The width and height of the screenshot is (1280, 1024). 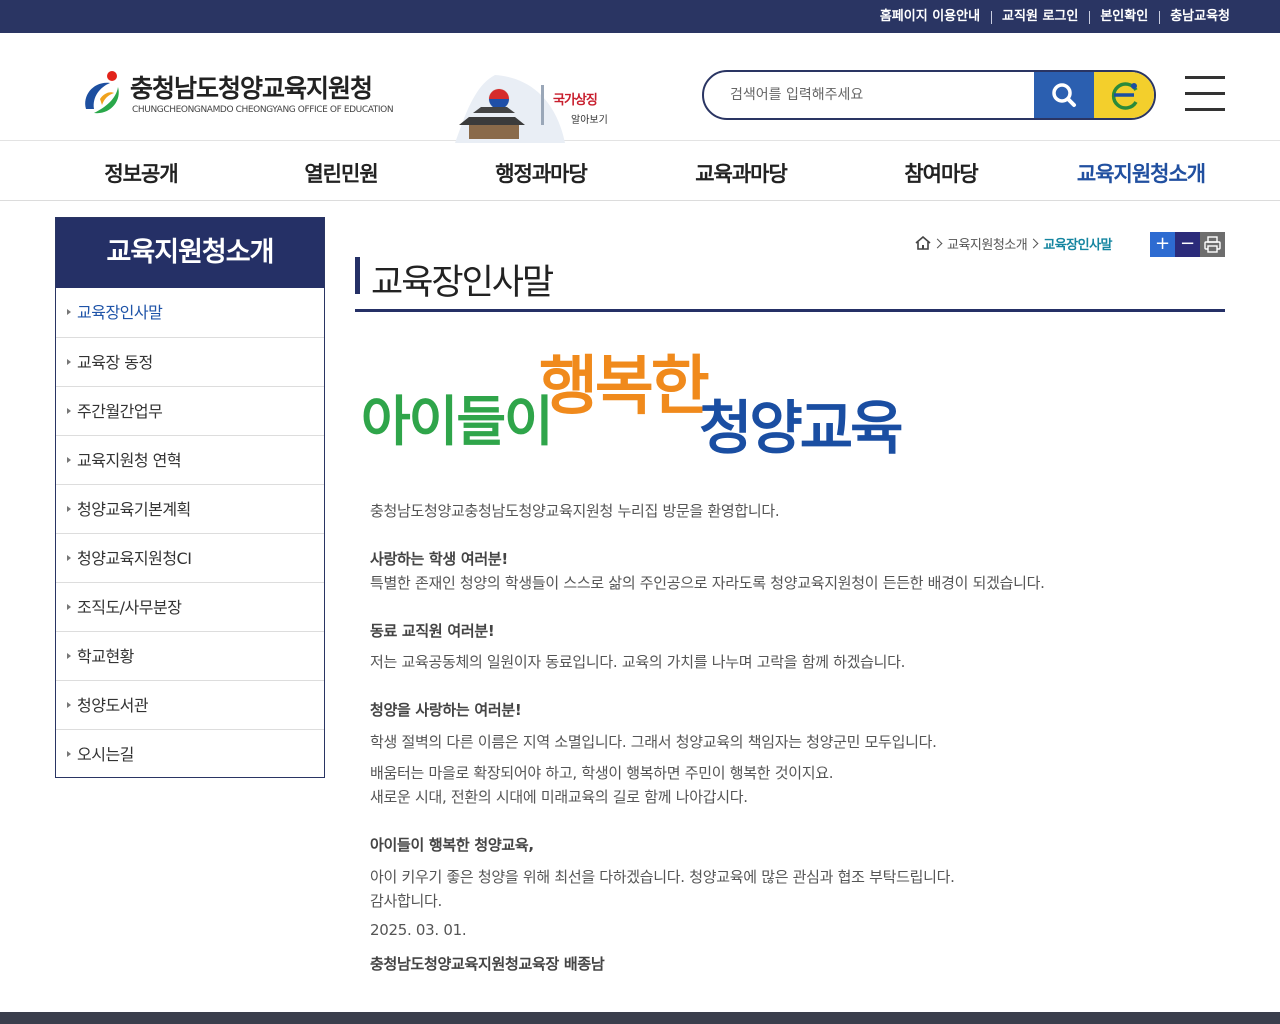 What do you see at coordinates (487, 964) in the screenshot?
I see `greeting-signature: 충청남도청양교육지원청교육장 배종남` at bounding box center [487, 964].